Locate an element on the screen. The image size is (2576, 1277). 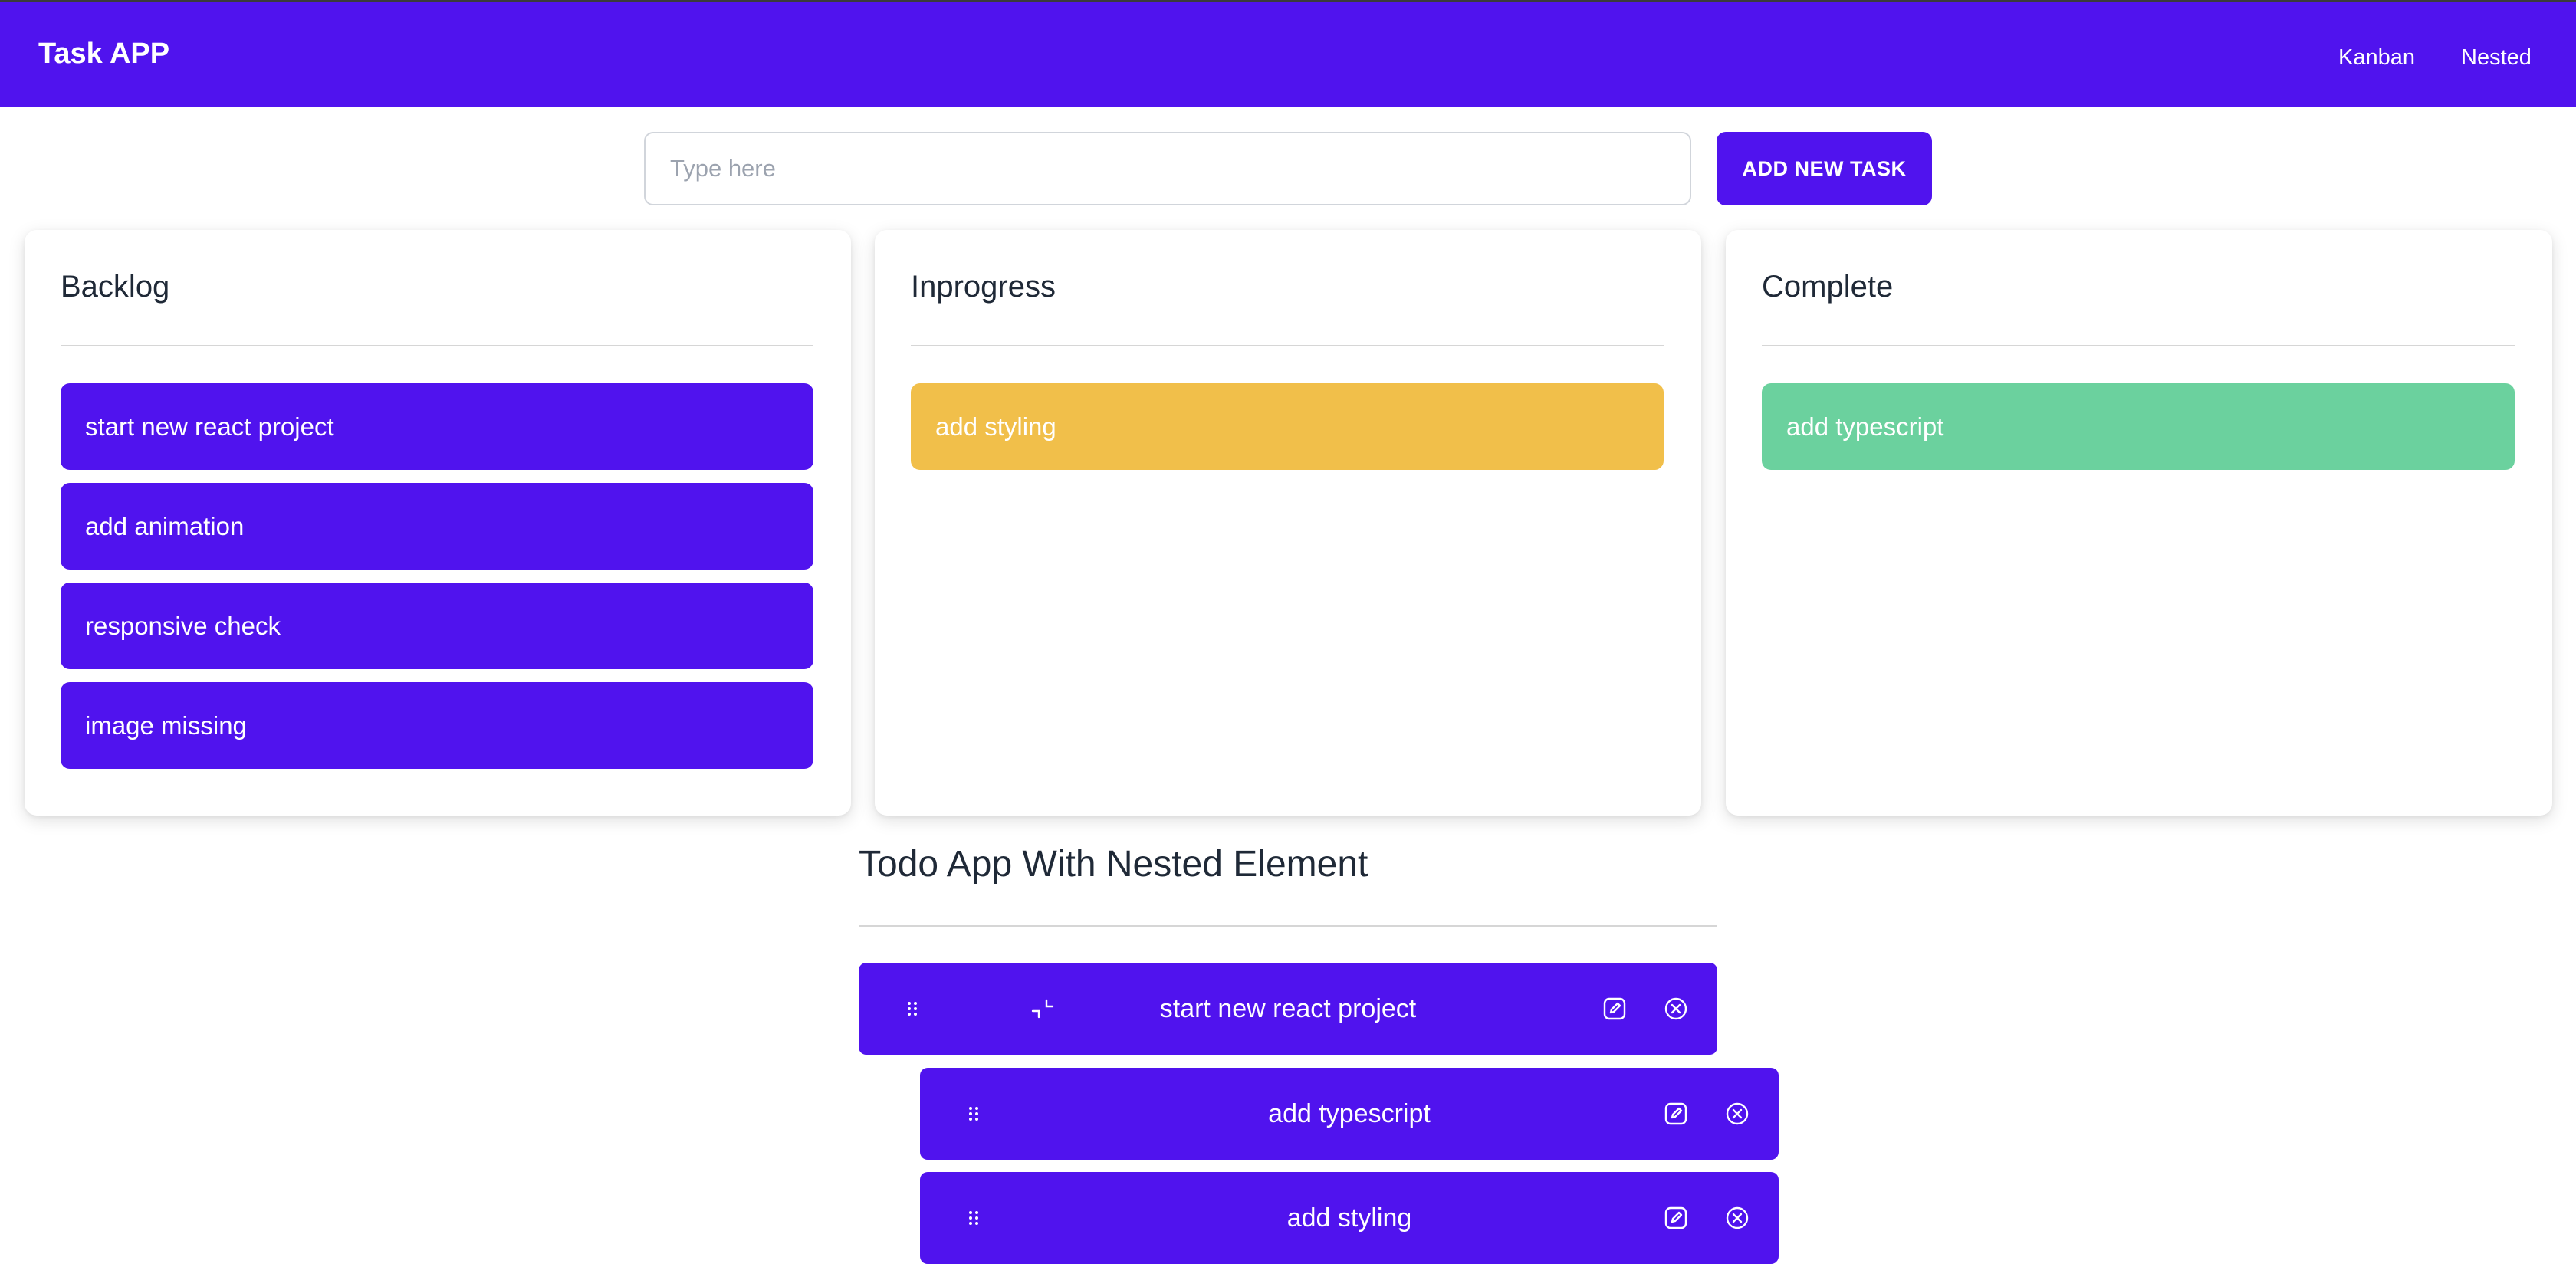
nav-link-nested: Nested is located at coordinates (2496, 58).